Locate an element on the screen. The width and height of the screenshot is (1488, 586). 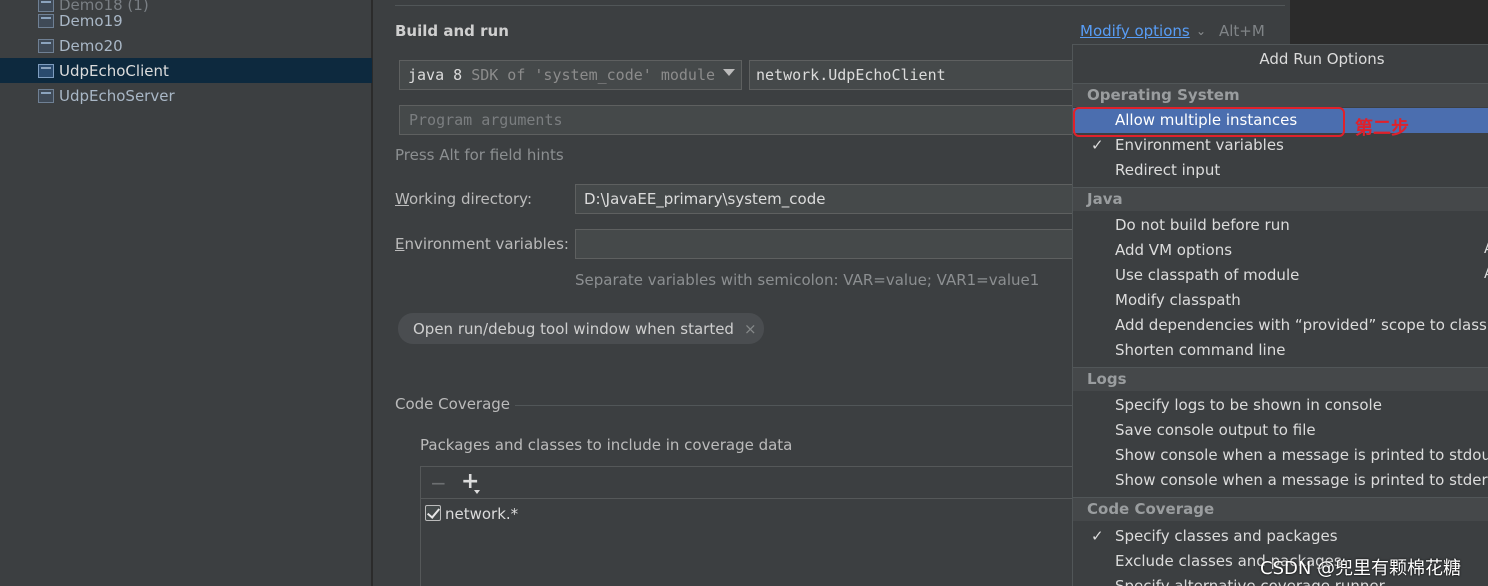
package-item: network.* is located at coordinates (482, 514).